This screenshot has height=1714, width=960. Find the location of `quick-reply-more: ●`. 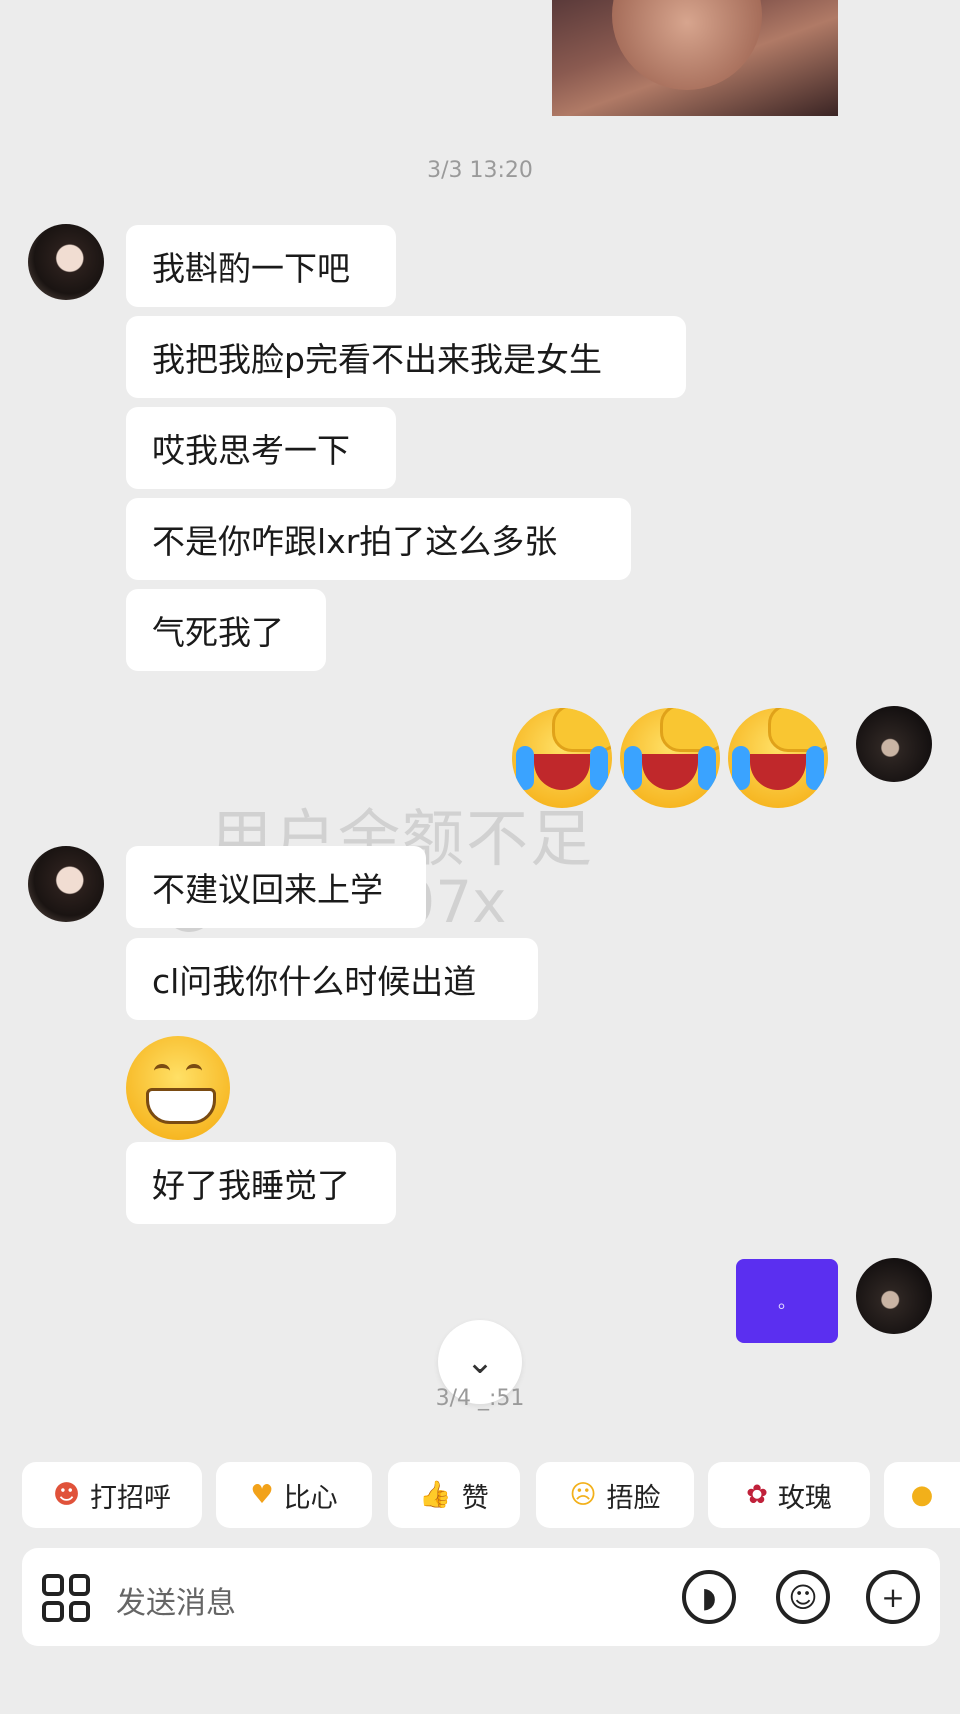

quick-reply-more: ● is located at coordinates (922, 1495).